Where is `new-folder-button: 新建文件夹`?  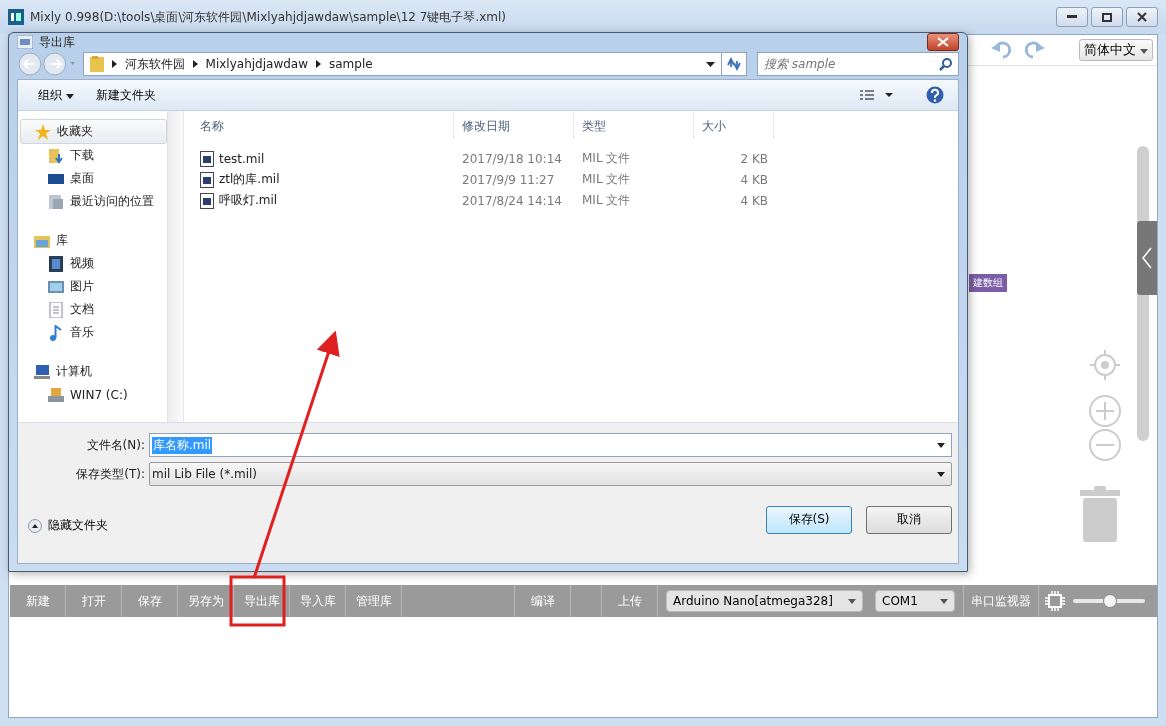
new-folder-button: 新建文件夹 is located at coordinates (125, 95).